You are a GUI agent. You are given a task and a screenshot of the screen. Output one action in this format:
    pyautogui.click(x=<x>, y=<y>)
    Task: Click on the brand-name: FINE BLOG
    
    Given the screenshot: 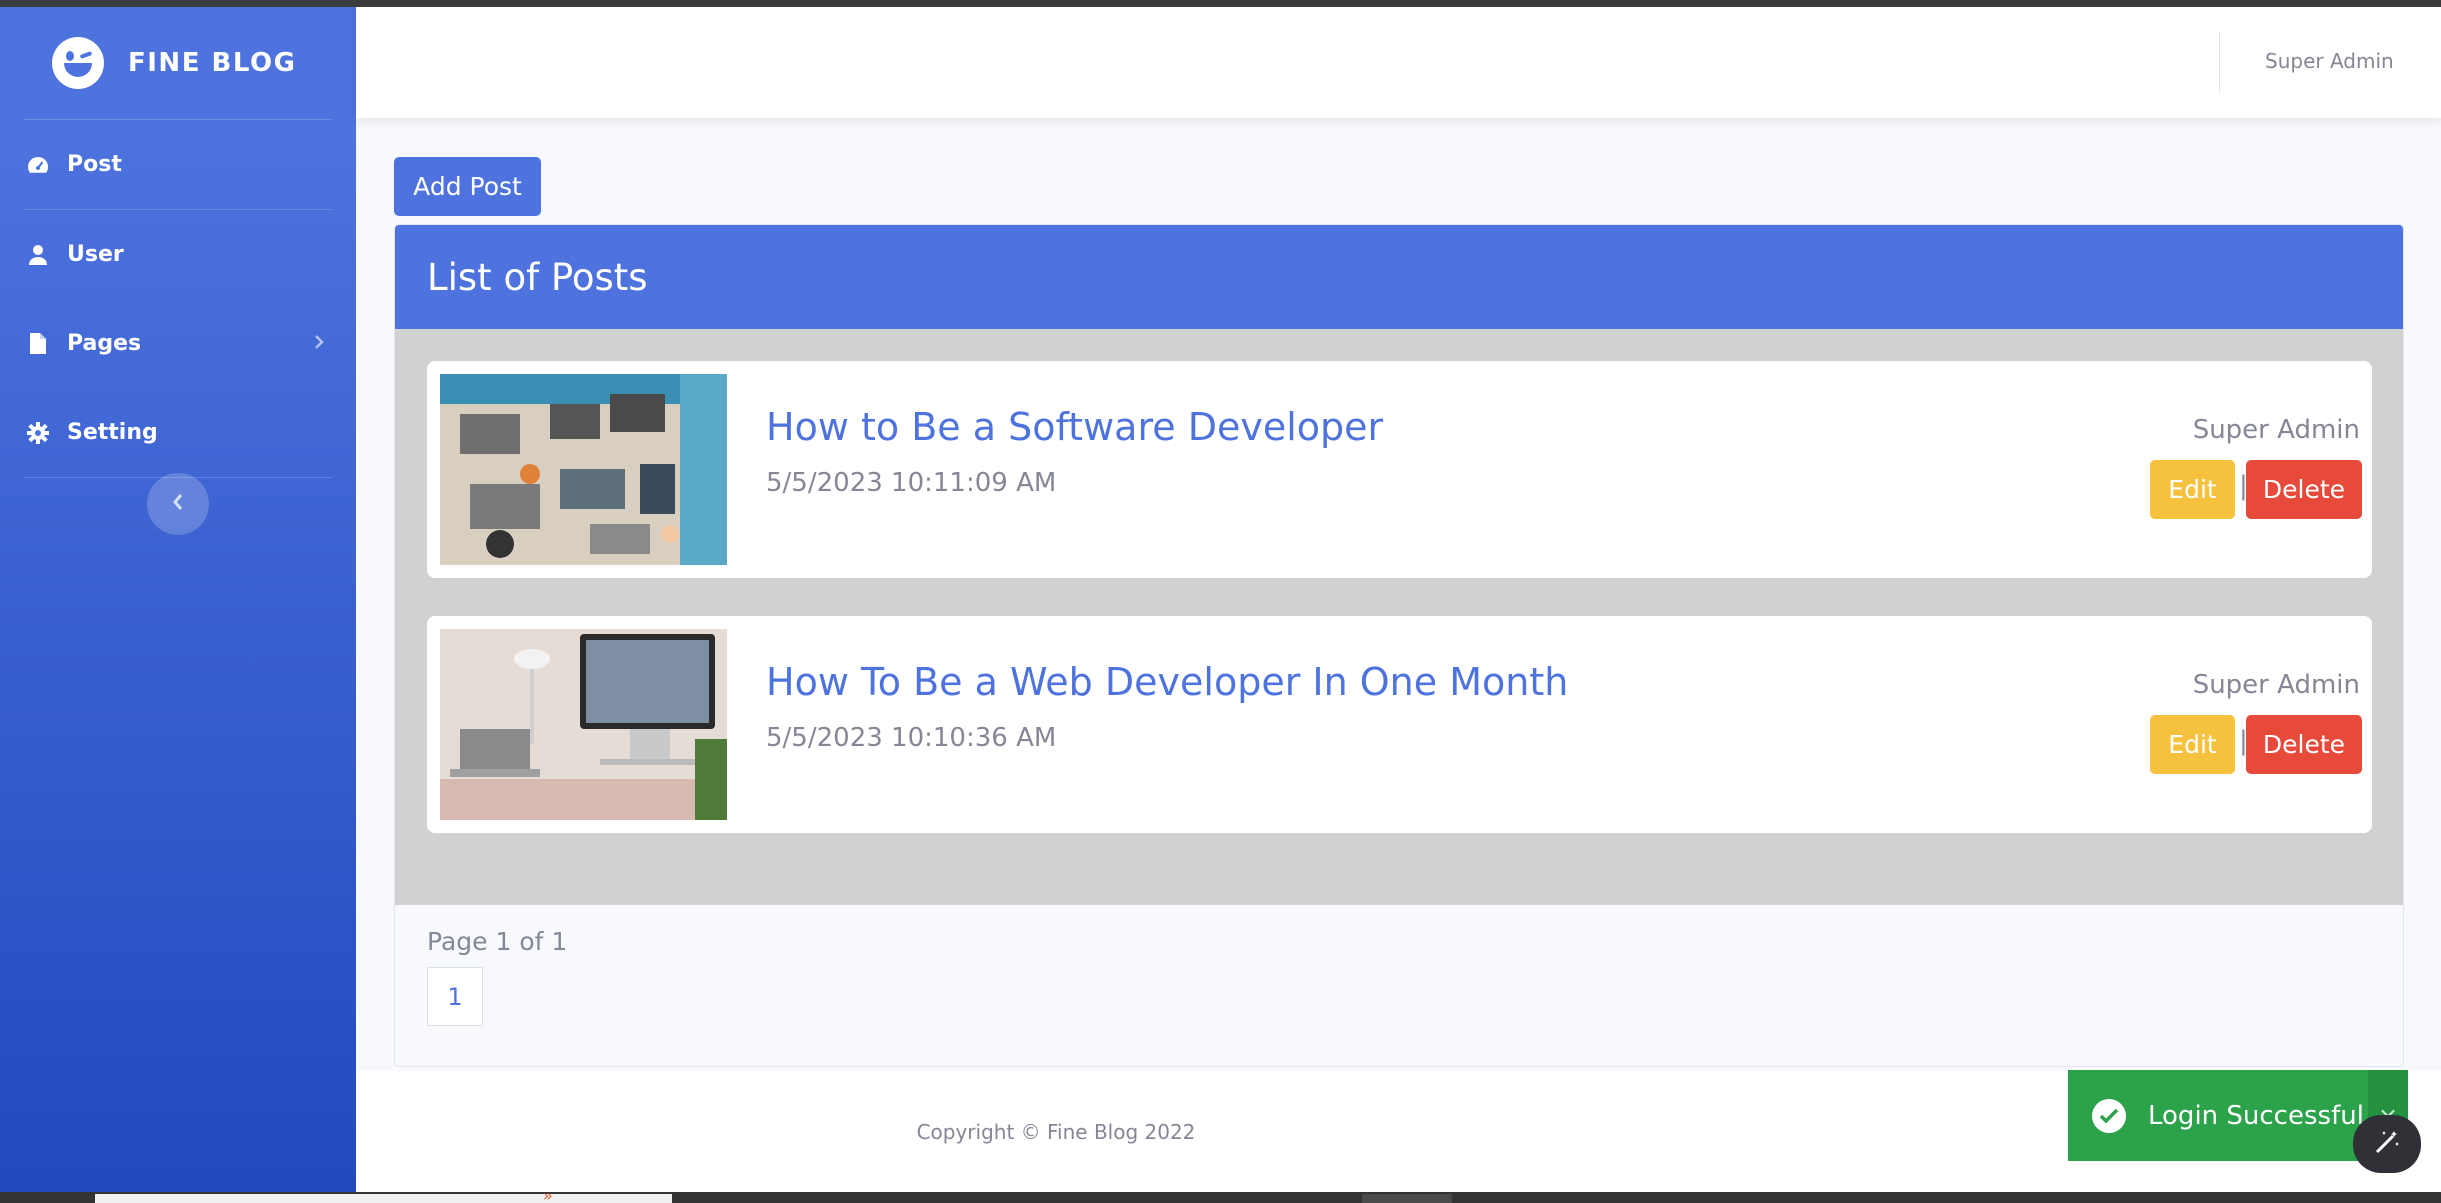 What is the action you would take?
    pyautogui.click(x=212, y=63)
    